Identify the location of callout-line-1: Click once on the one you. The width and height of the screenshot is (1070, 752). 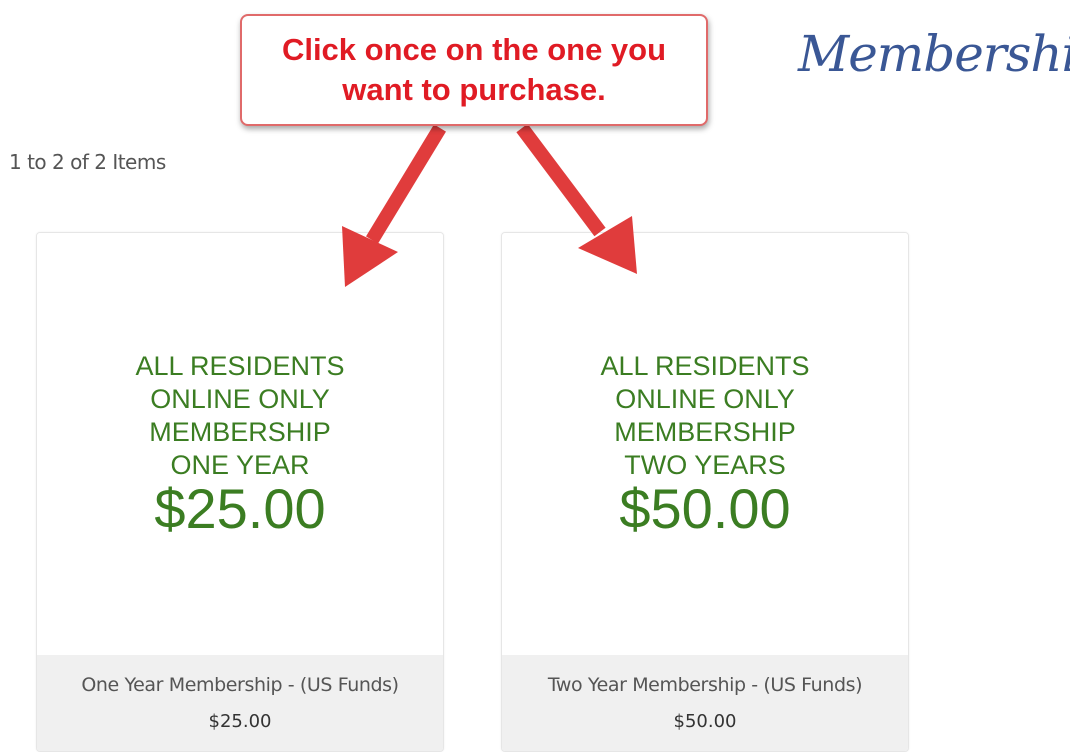
(474, 49).